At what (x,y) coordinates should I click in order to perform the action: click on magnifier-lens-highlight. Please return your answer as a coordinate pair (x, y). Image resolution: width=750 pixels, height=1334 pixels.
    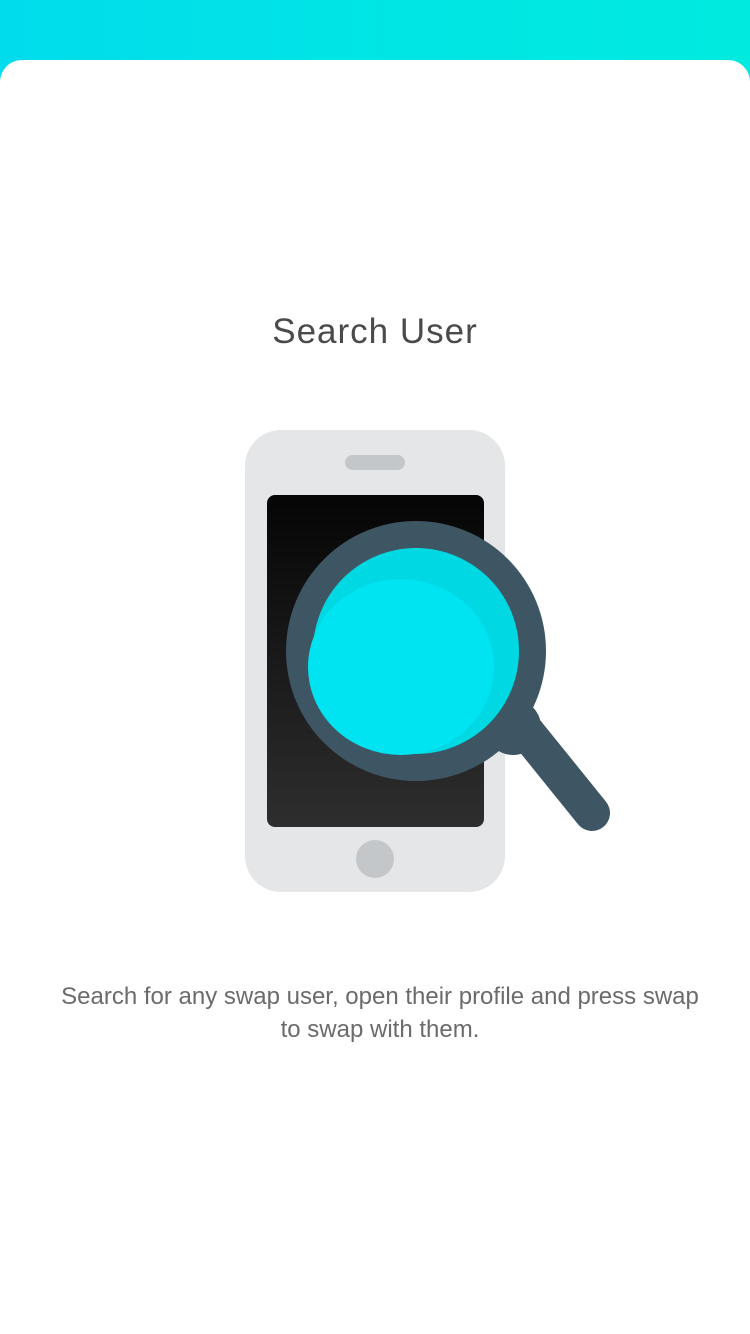
    Looking at the image, I should click on (401, 667).